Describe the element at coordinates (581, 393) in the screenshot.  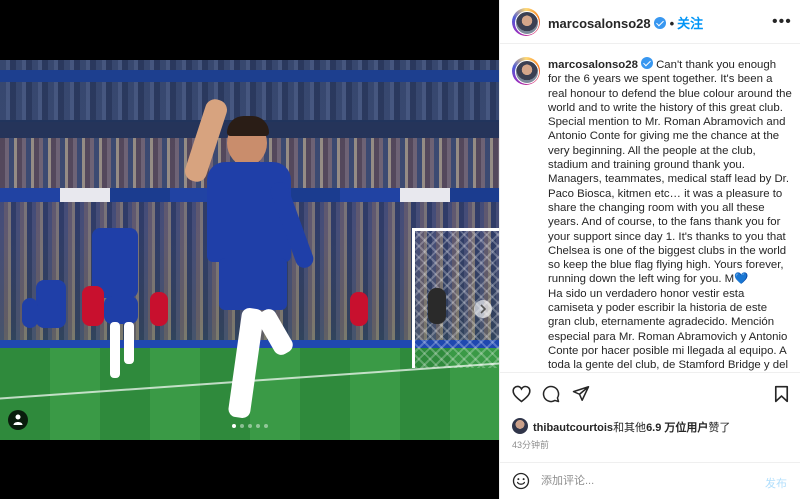
I see `share-icon` at that location.